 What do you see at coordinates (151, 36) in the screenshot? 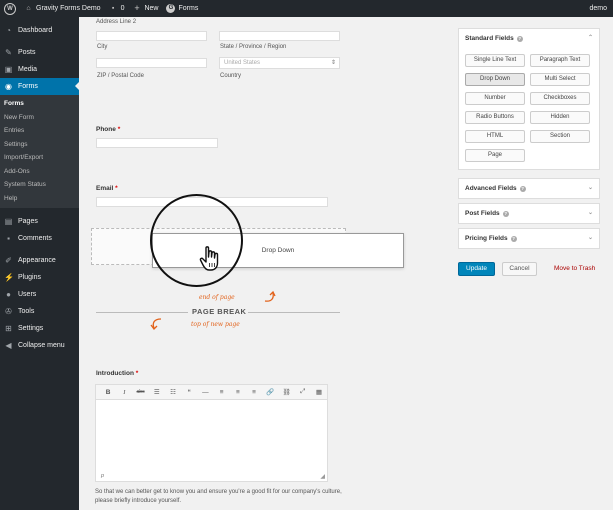
I see `city-input` at bounding box center [151, 36].